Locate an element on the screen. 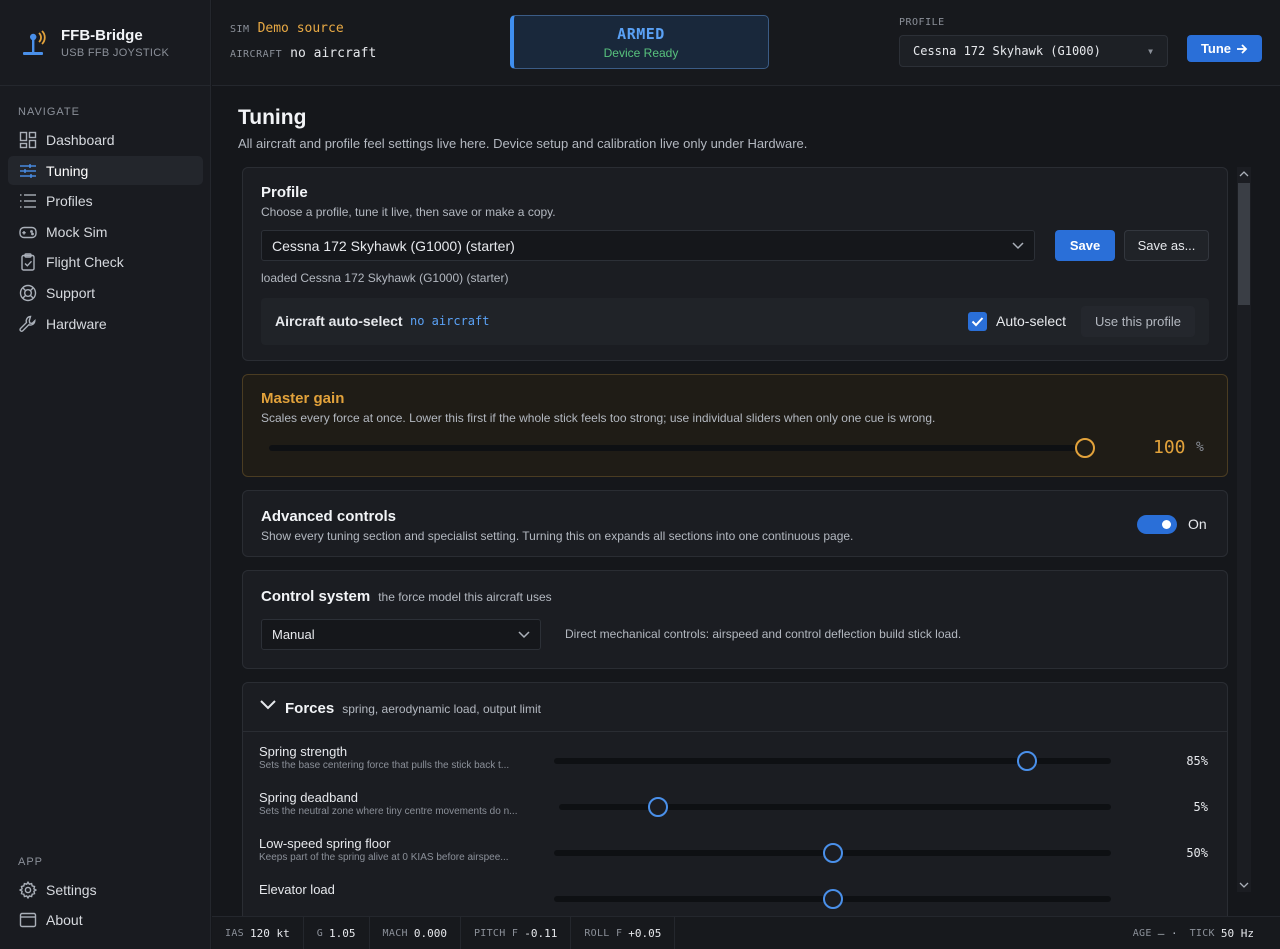  master-gain-slider is located at coordinates (682, 448).